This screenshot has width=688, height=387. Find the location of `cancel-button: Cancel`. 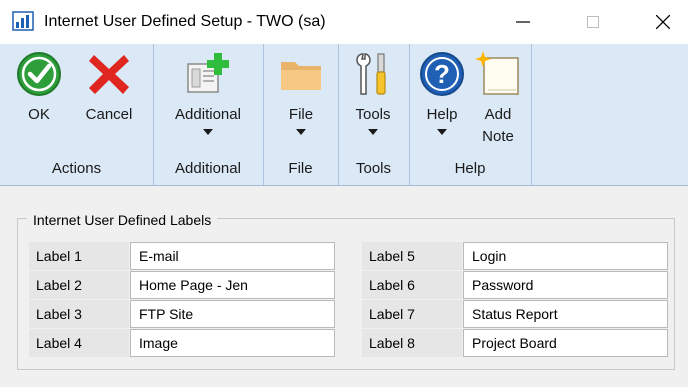

cancel-button: Cancel is located at coordinates (109, 88).